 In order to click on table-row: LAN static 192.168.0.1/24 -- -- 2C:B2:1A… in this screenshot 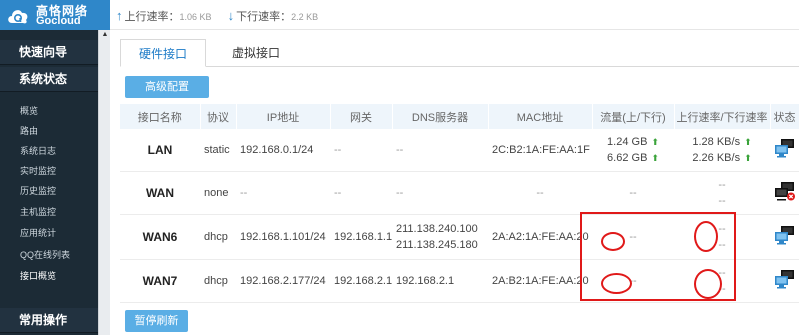, I will do `click(459, 150)`.